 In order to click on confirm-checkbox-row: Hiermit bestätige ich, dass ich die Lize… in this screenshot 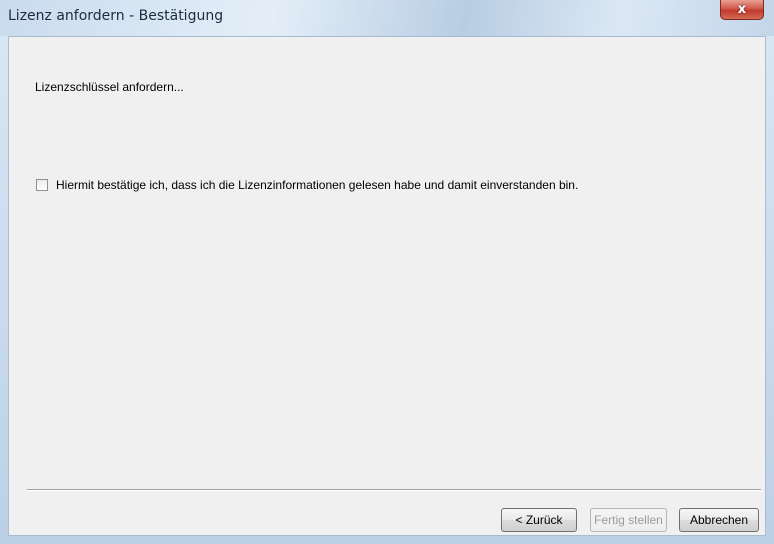, I will do `click(307, 185)`.